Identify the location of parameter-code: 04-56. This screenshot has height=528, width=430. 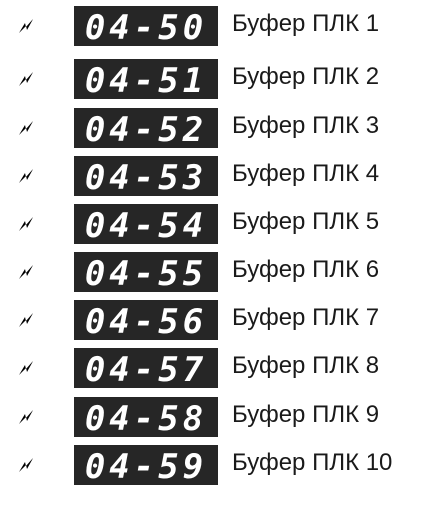
(146, 321).